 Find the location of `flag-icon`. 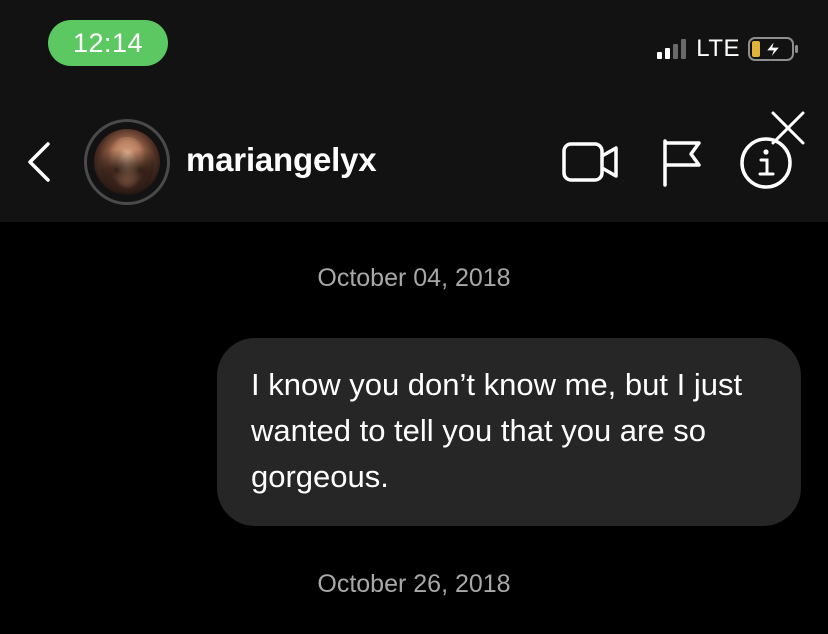

flag-icon is located at coordinates (683, 163).